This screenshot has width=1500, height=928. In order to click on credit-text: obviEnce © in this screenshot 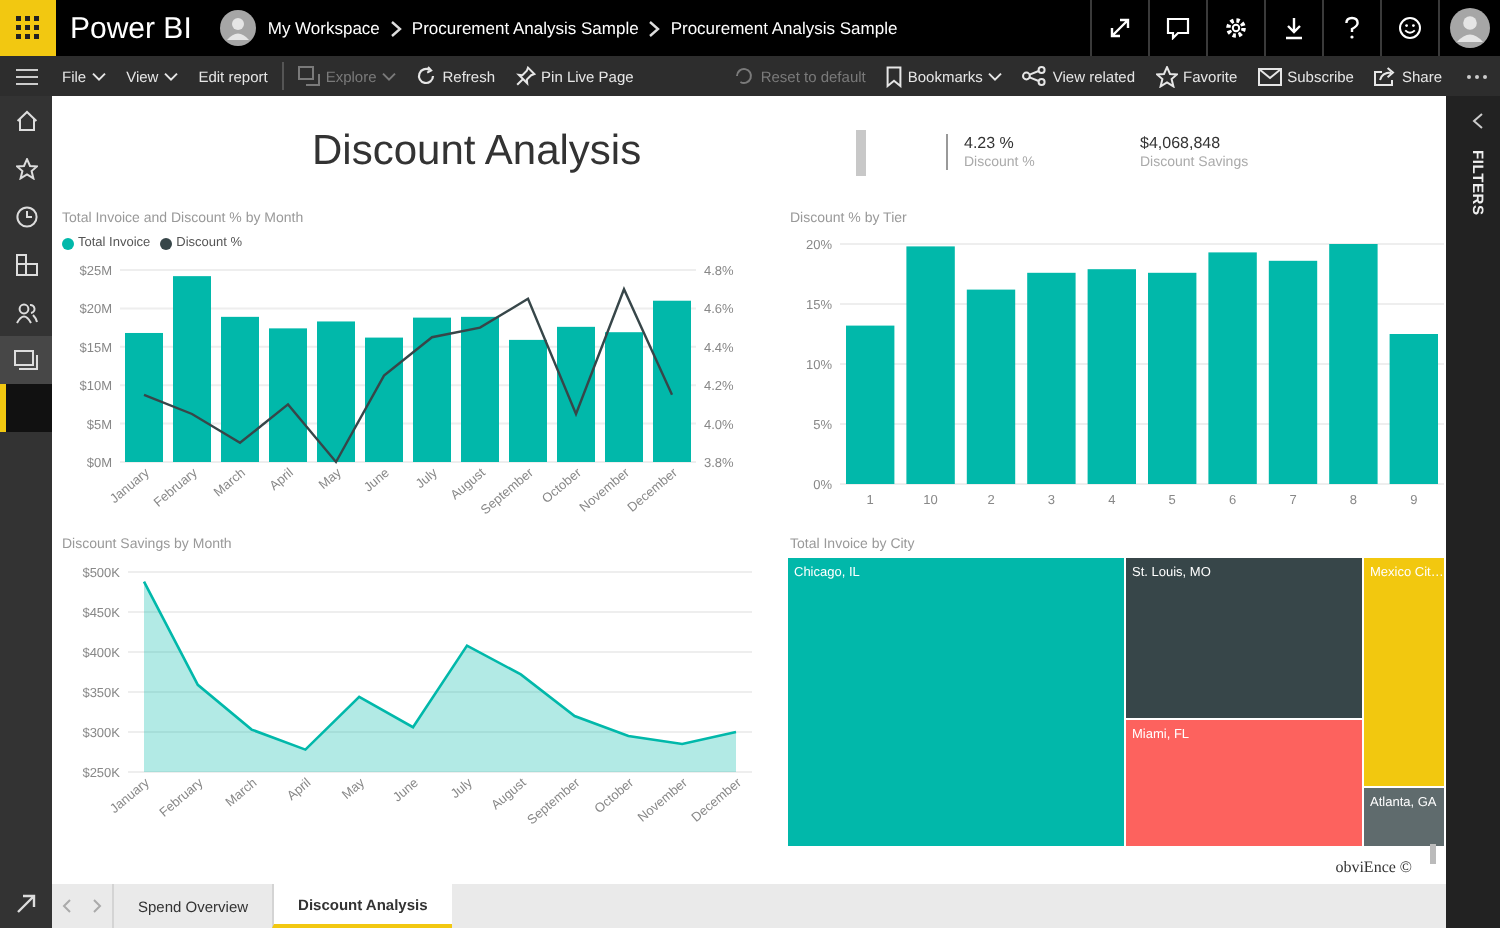, I will do `click(1373, 867)`.